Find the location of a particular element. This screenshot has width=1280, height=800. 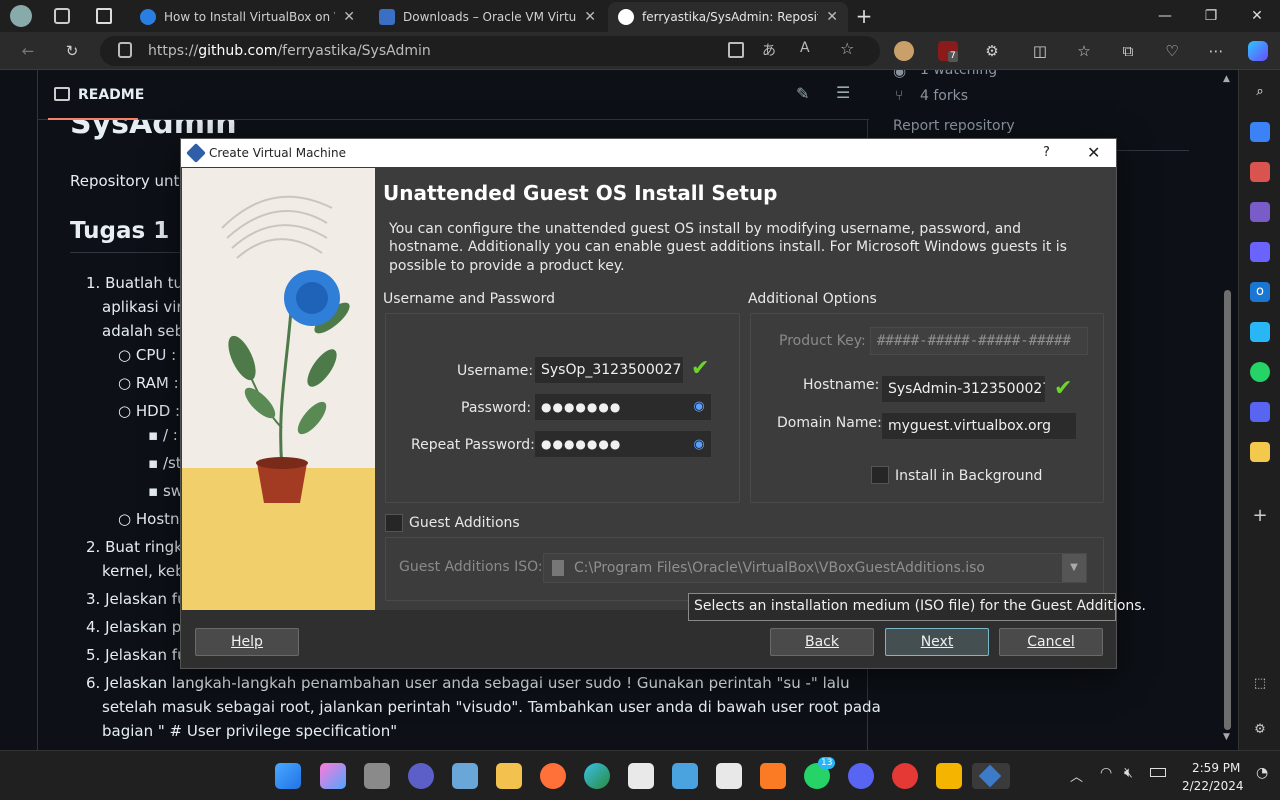

clock-date: 2/22/2024 is located at coordinates (1213, 786).